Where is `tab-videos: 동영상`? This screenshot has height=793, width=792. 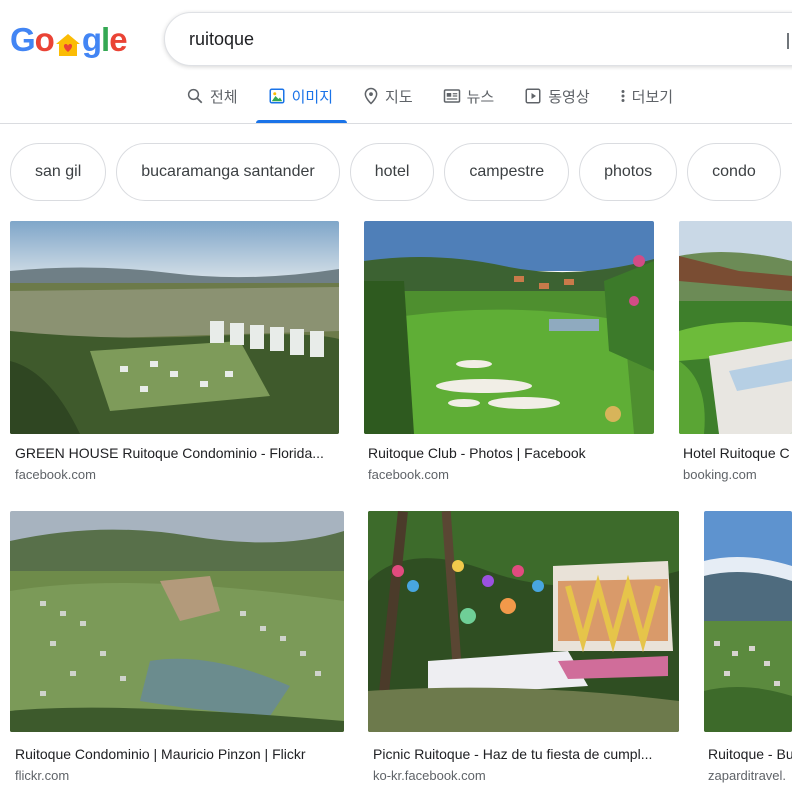 tab-videos: 동영상 is located at coordinates (557, 95).